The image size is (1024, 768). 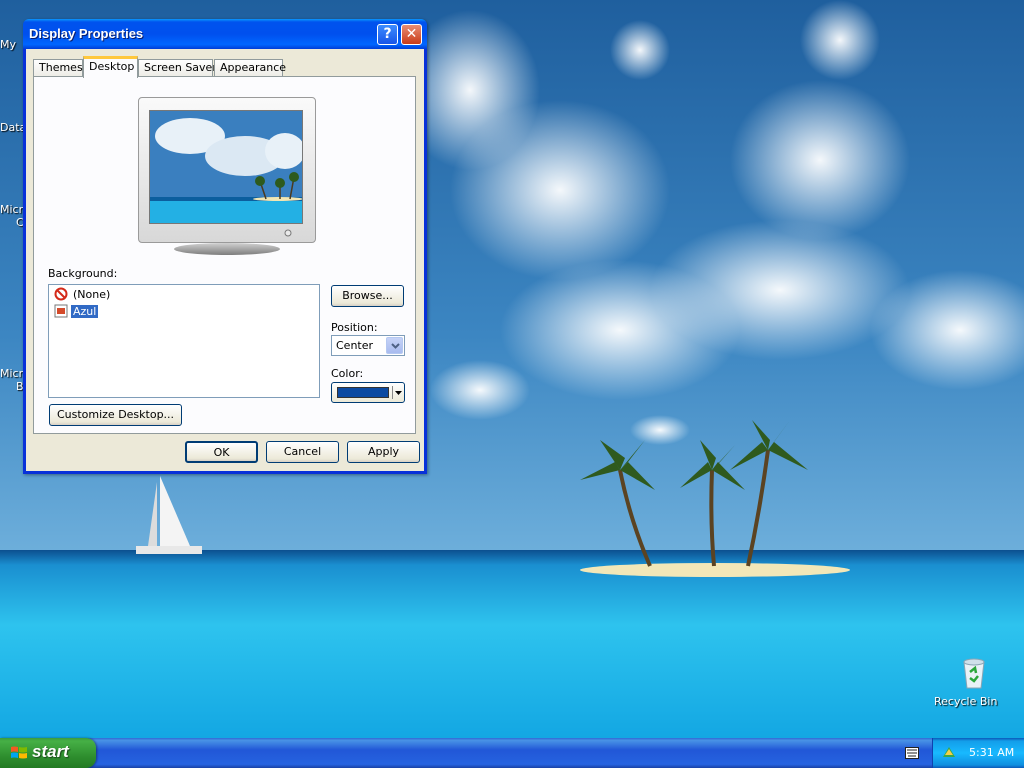 I want to click on desktop-icon-label-my: My, so click(x=8, y=44).